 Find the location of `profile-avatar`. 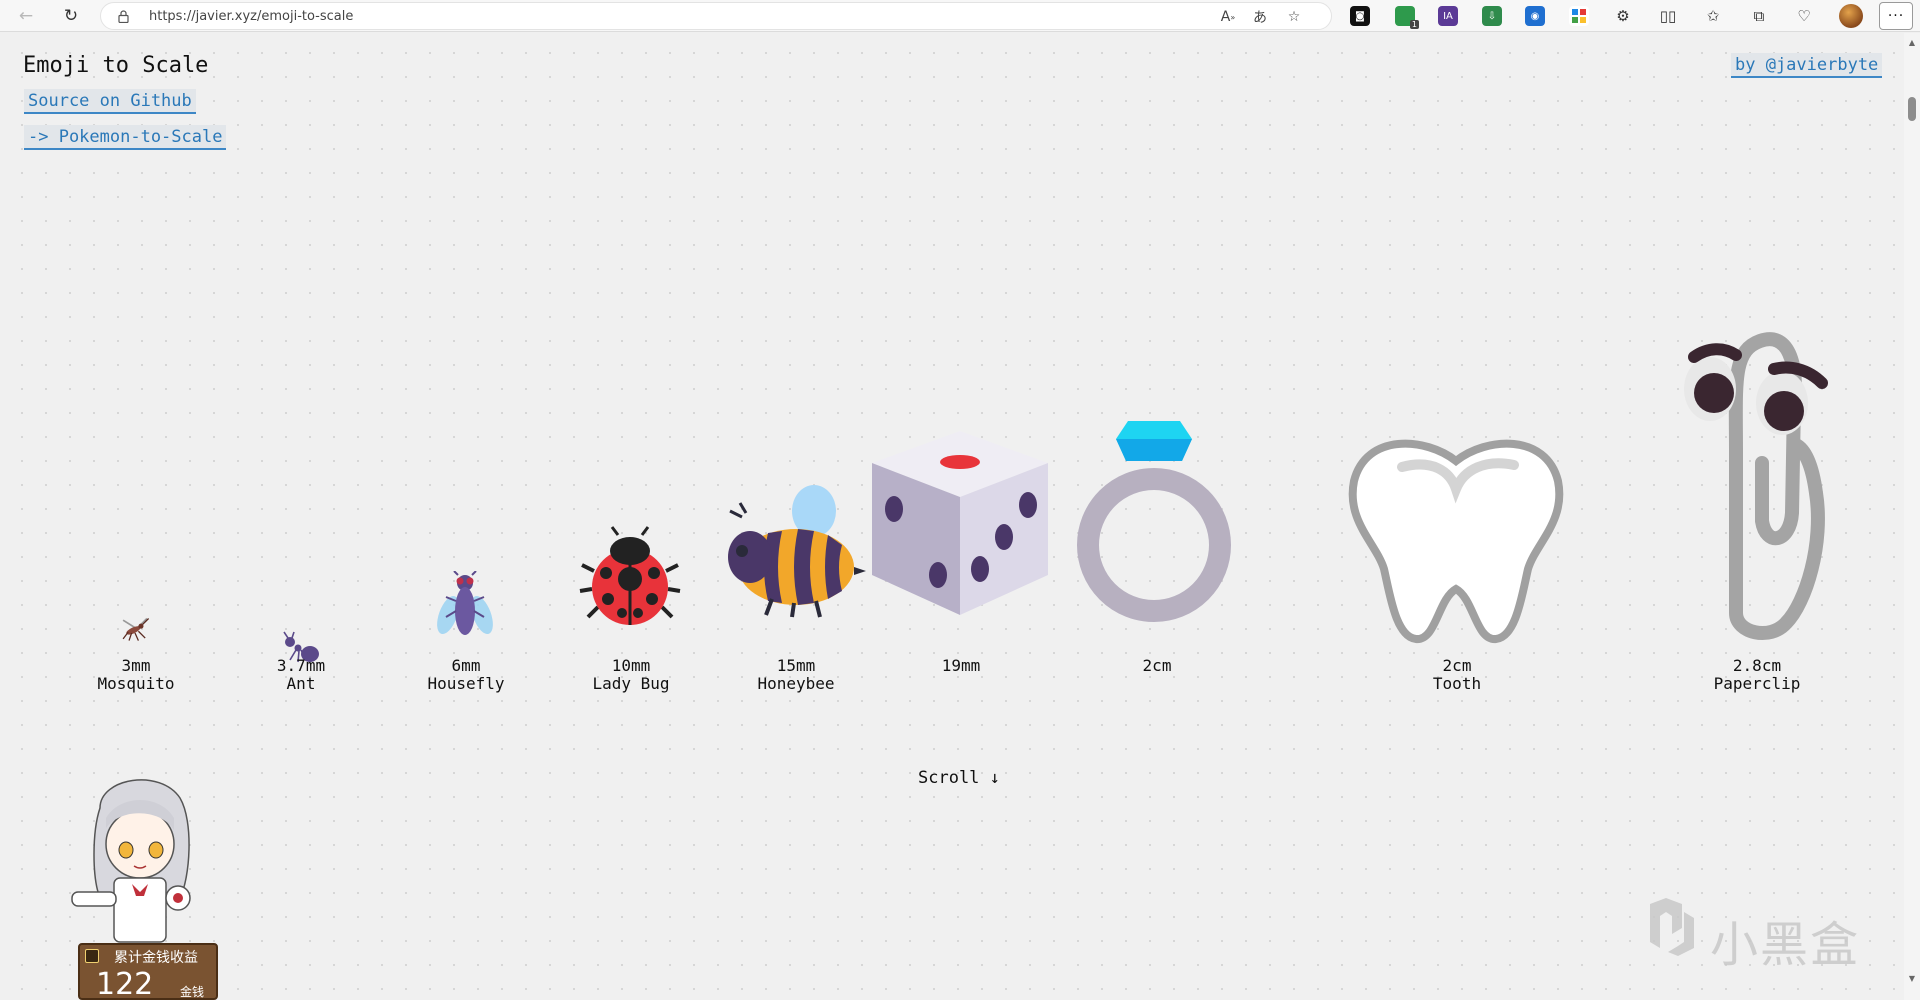

profile-avatar is located at coordinates (1851, 16).